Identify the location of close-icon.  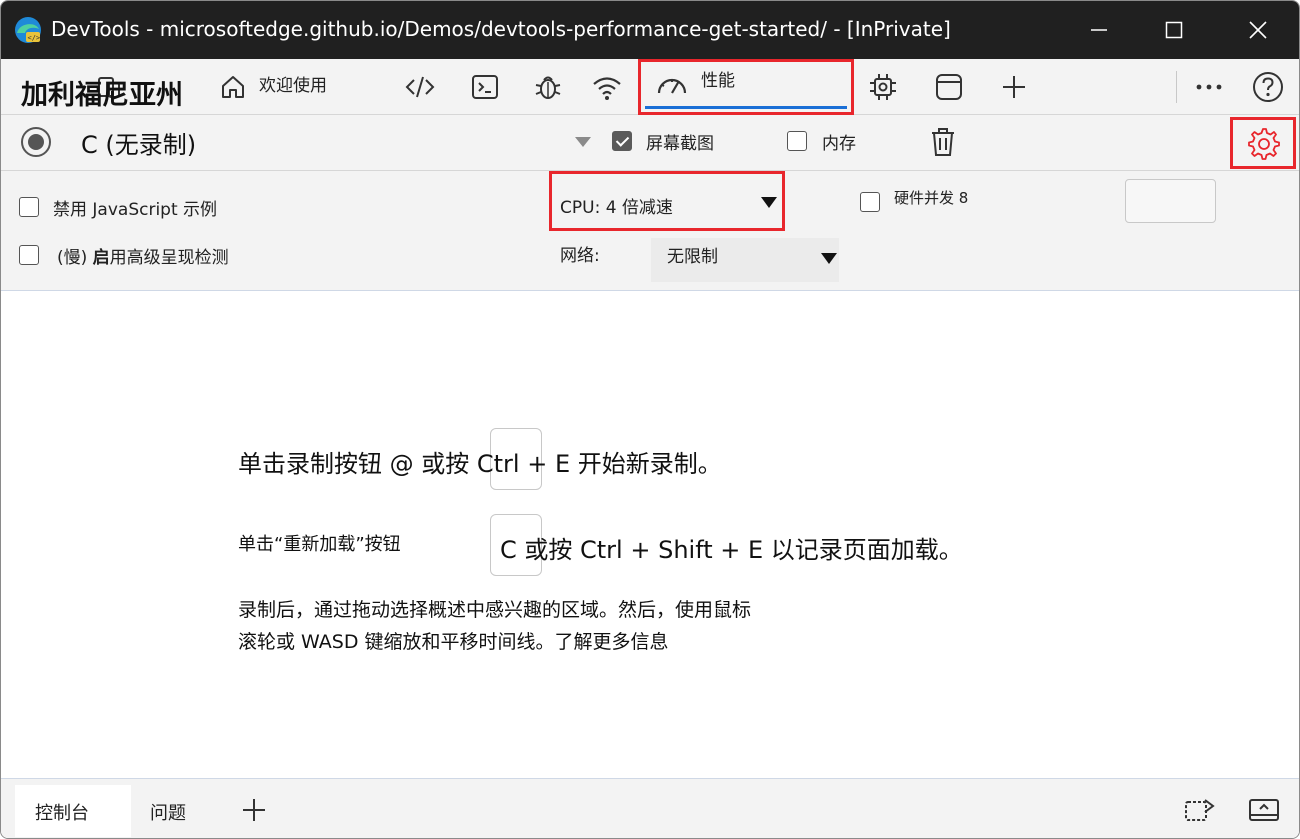
(1258, 30).